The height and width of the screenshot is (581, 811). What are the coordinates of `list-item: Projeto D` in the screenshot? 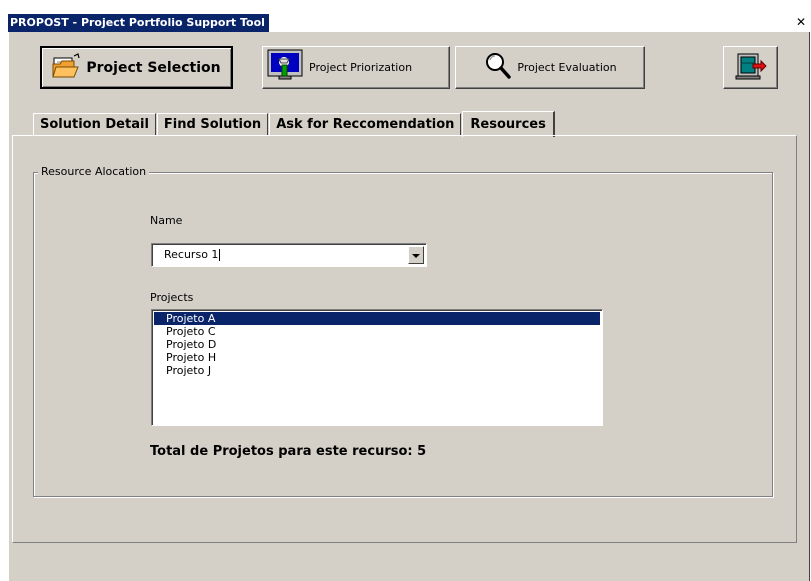 It's located at (377, 344).